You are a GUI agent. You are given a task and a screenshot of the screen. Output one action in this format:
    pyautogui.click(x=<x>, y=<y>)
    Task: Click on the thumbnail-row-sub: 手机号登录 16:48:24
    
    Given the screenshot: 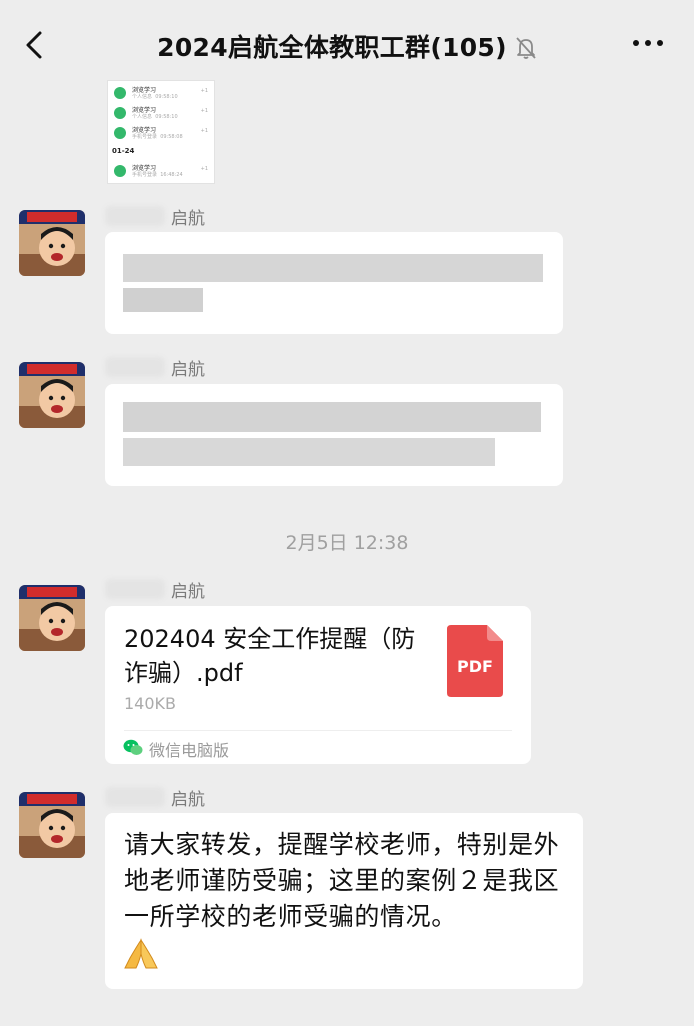 What is the action you would take?
    pyautogui.click(x=157, y=175)
    